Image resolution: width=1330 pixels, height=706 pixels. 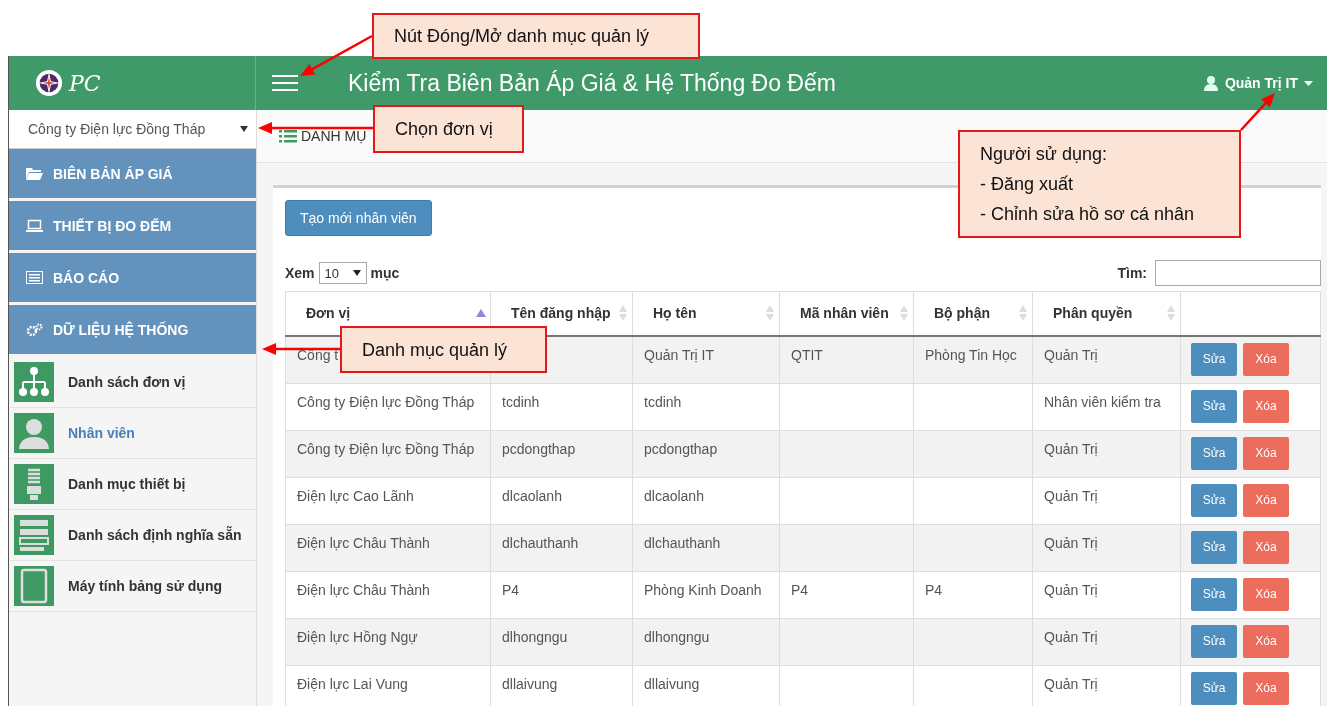 I want to click on menu-item: BÁO CÁO, so click(x=132, y=277).